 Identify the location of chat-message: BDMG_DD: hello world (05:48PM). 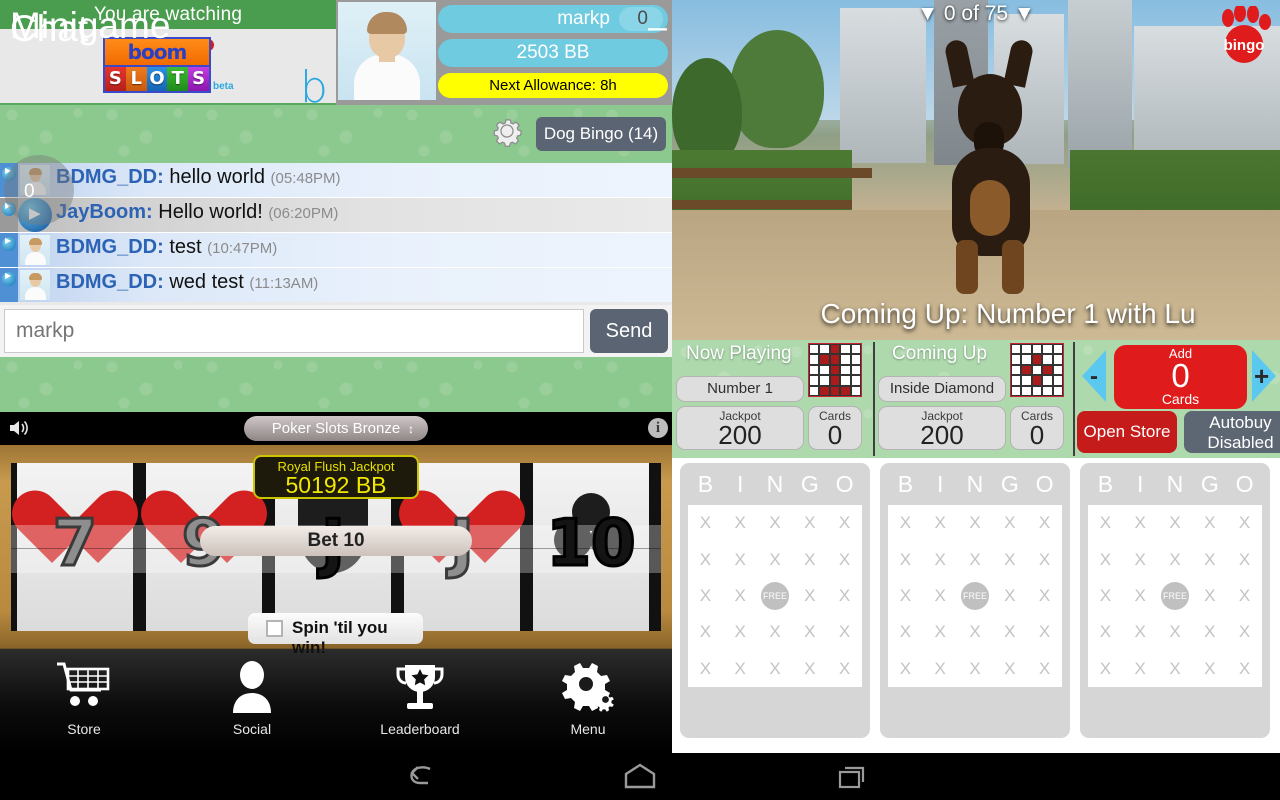
(336, 180).